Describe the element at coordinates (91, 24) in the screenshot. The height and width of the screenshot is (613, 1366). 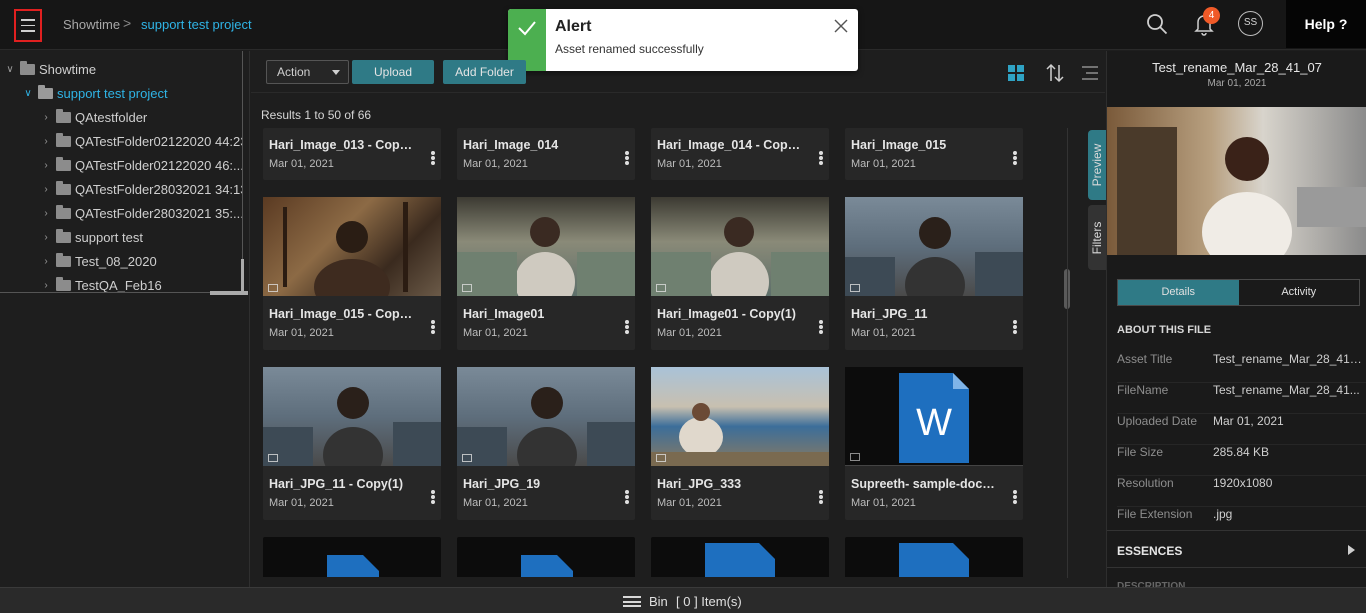
I see `breadcrumb-root: Showtime` at that location.